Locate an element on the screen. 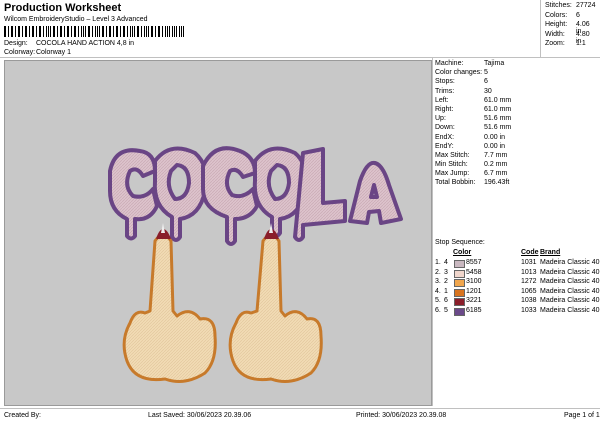  machine-row: Min Stitch: 0.2 mm is located at coordinates (517, 165).